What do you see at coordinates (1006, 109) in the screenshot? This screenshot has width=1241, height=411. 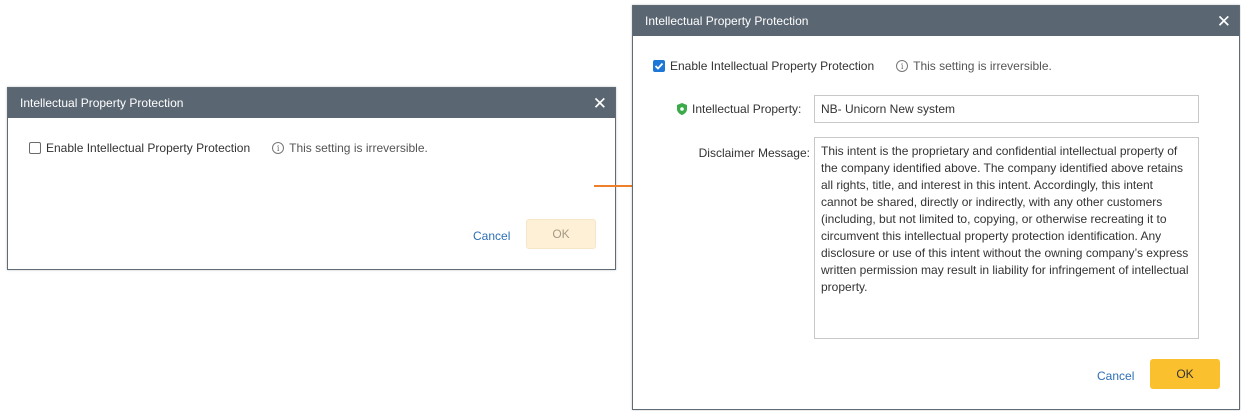 I see `ip-name-input: NB- Unicorn New system` at bounding box center [1006, 109].